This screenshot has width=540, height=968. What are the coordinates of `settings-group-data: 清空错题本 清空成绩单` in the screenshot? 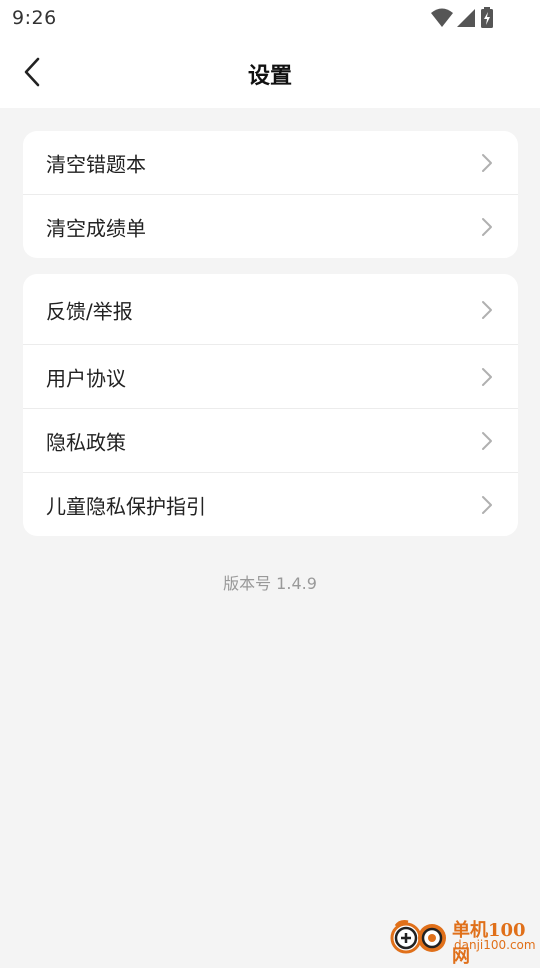 It's located at (270, 194).